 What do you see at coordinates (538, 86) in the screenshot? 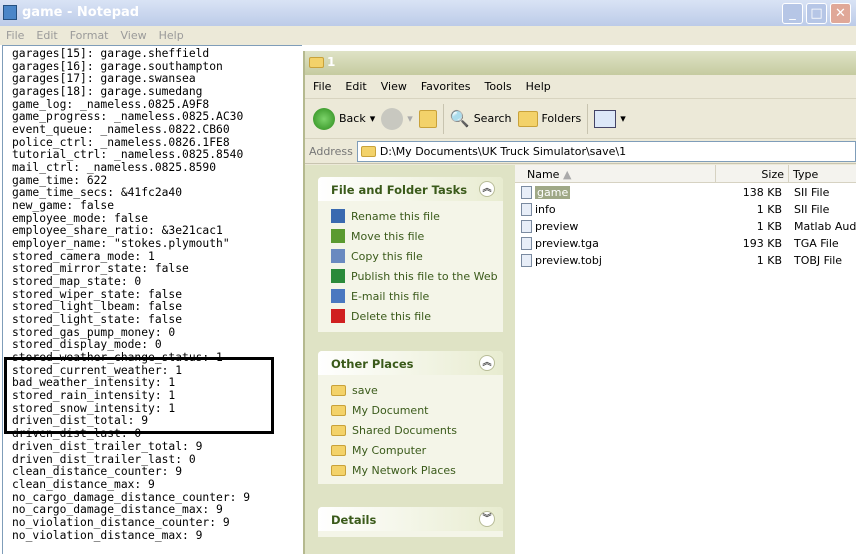
I see `explorer-menu-help: Help` at bounding box center [538, 86].